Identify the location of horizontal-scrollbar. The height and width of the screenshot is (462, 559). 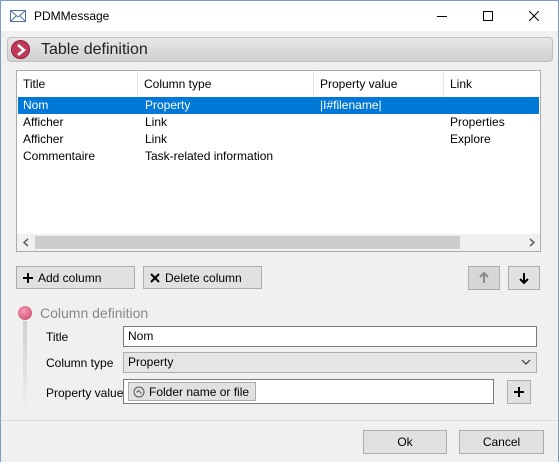
(278, 242).